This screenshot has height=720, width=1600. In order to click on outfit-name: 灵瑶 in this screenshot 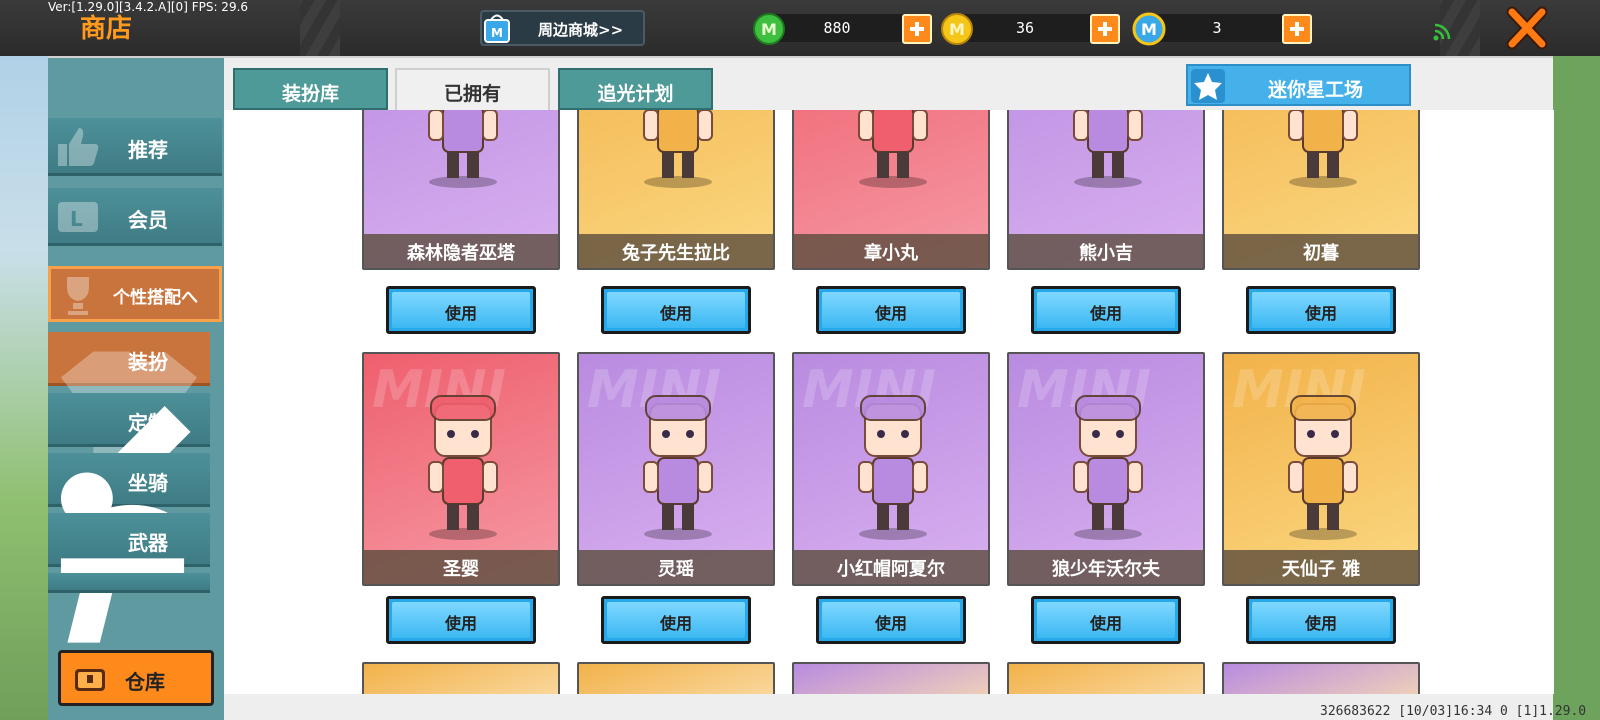, I will do `click(676, 569)`.